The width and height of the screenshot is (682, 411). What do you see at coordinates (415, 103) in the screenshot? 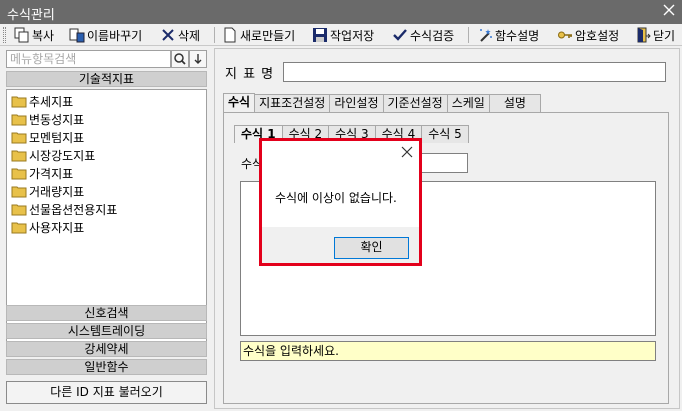
I see `tab-baseline-settings: 기준선설정` at bounding box center [415, 103].